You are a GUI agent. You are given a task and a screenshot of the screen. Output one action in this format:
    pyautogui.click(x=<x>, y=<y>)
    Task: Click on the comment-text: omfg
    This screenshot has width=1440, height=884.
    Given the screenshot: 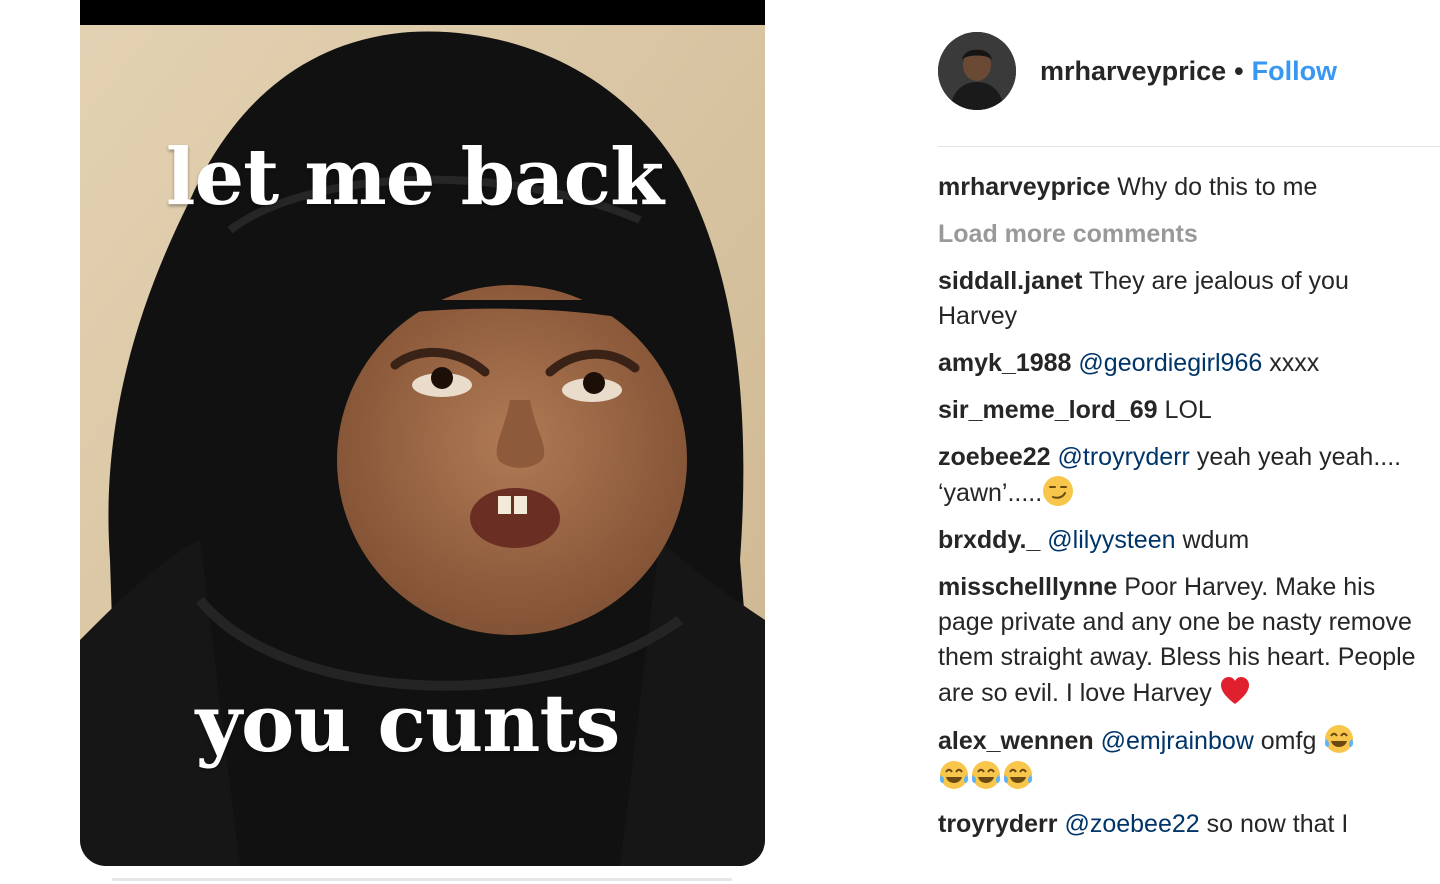 What is the action you would take?
    pyautogui.click(x=1288, y=741)
    